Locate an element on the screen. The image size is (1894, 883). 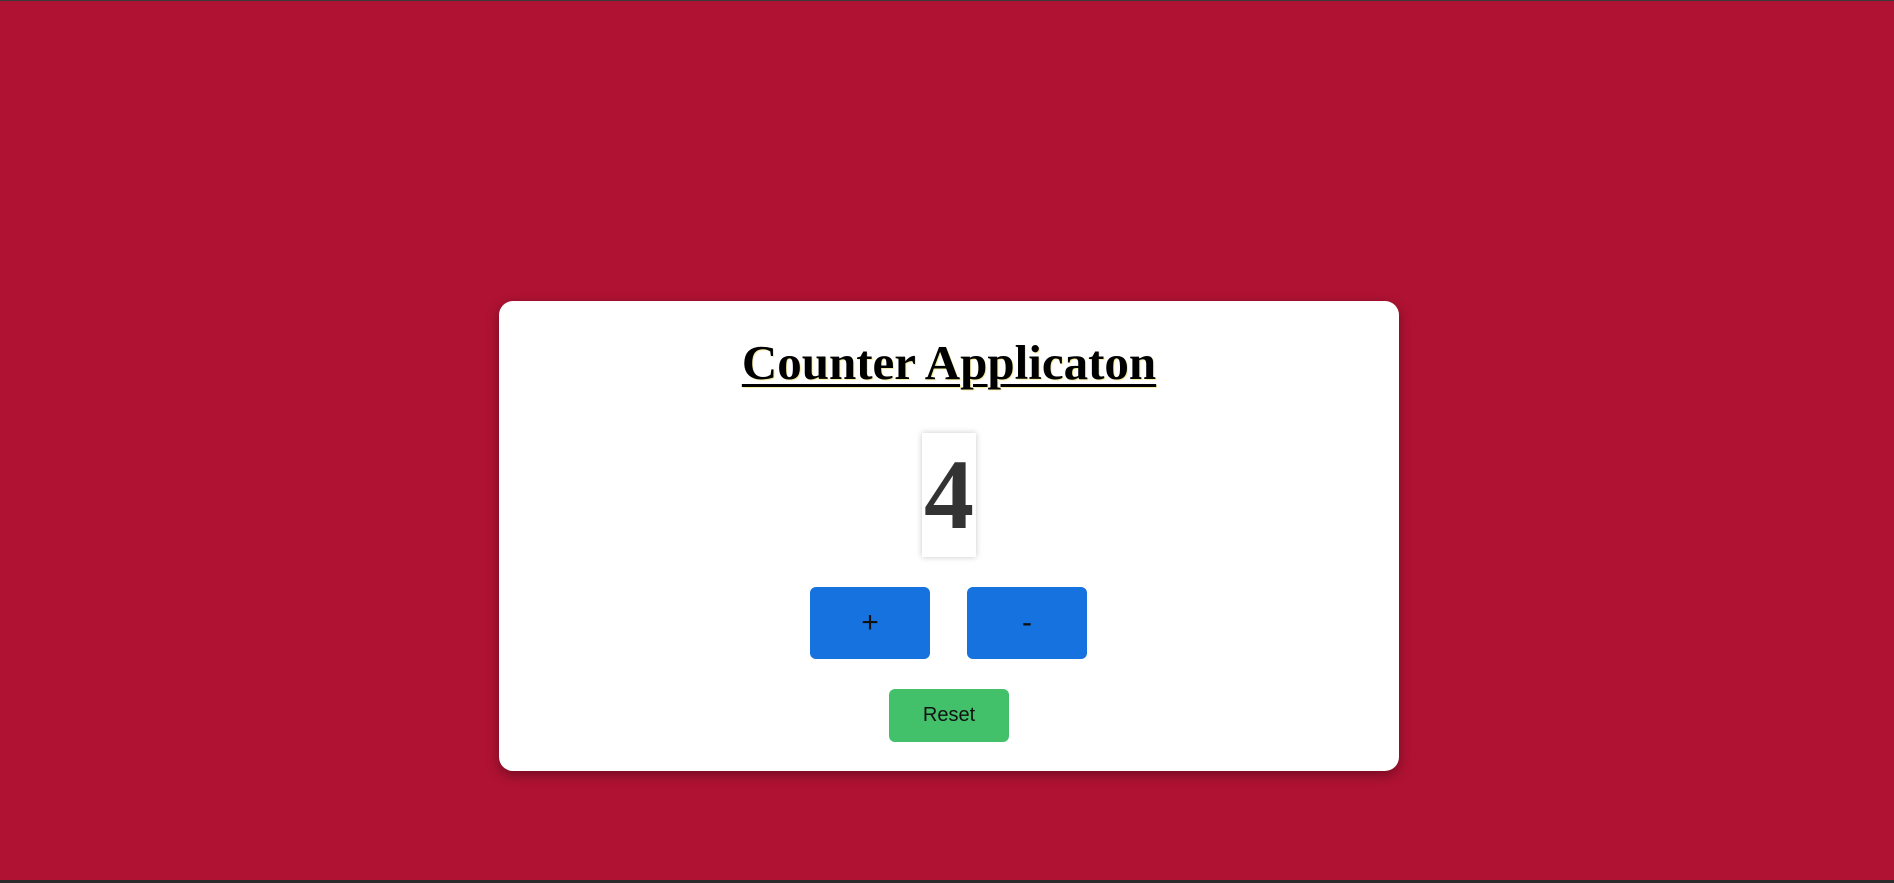
top-border is located at coordinates (947, 0).